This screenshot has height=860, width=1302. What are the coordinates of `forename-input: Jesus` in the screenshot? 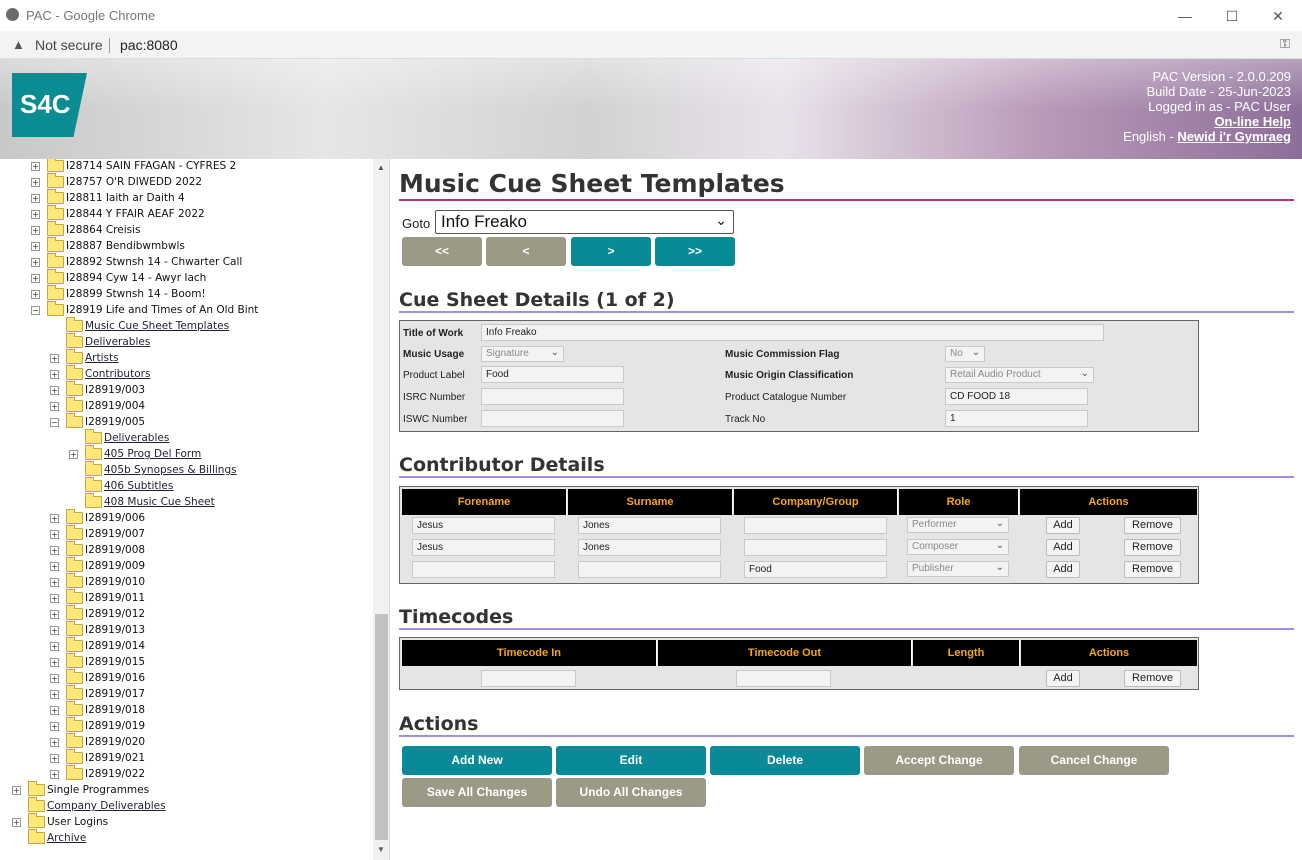 It's located at (483, 525).